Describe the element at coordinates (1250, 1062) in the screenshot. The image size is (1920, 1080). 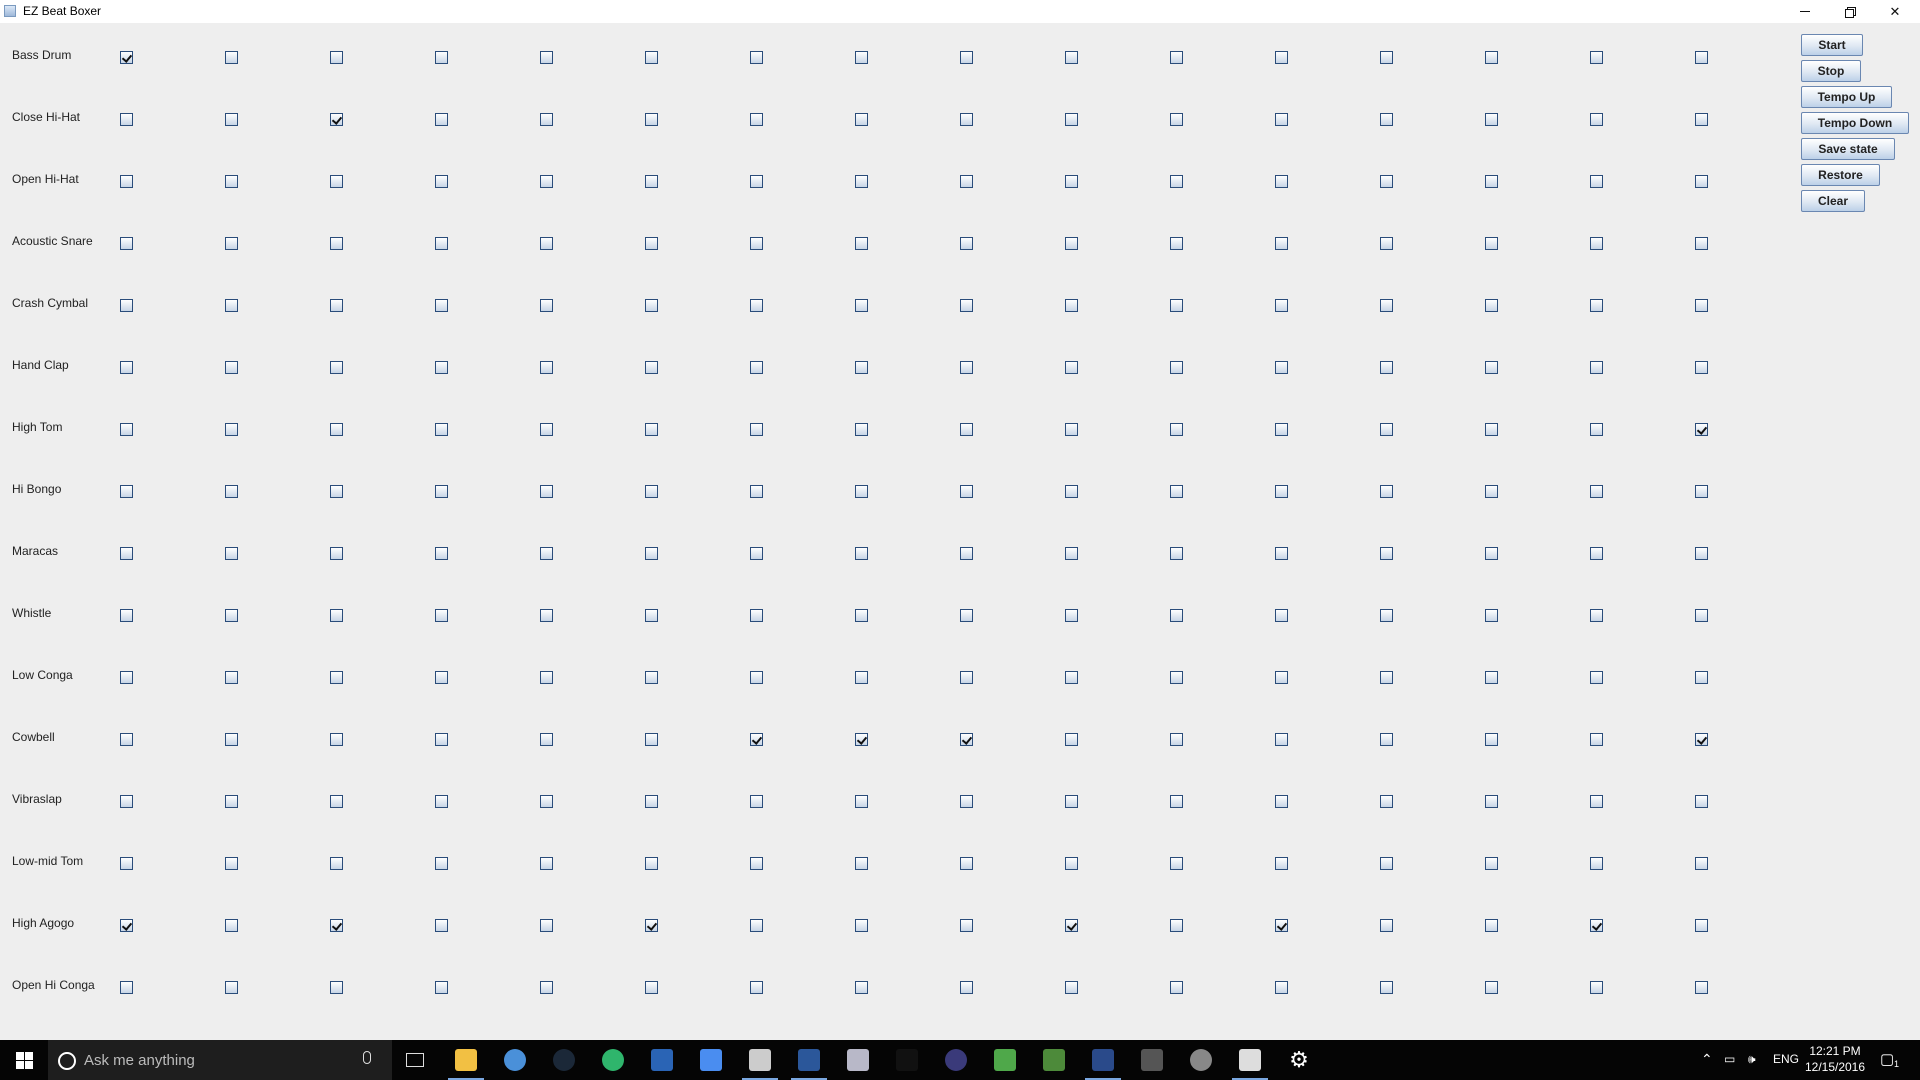
I see `java-taskbar-icon` at that location.